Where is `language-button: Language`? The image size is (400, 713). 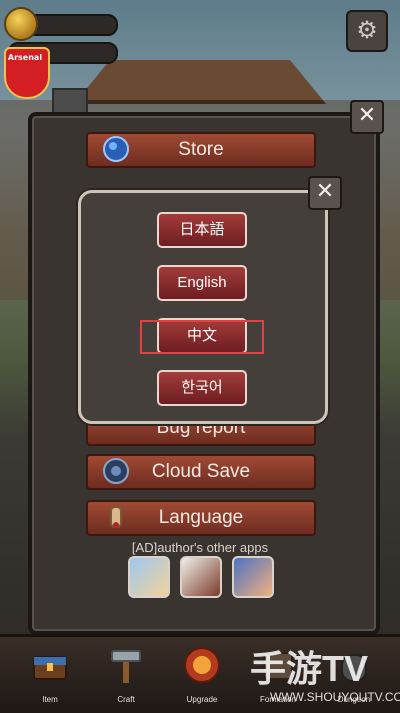
language-button: Language is located at coordinates (201, 518).